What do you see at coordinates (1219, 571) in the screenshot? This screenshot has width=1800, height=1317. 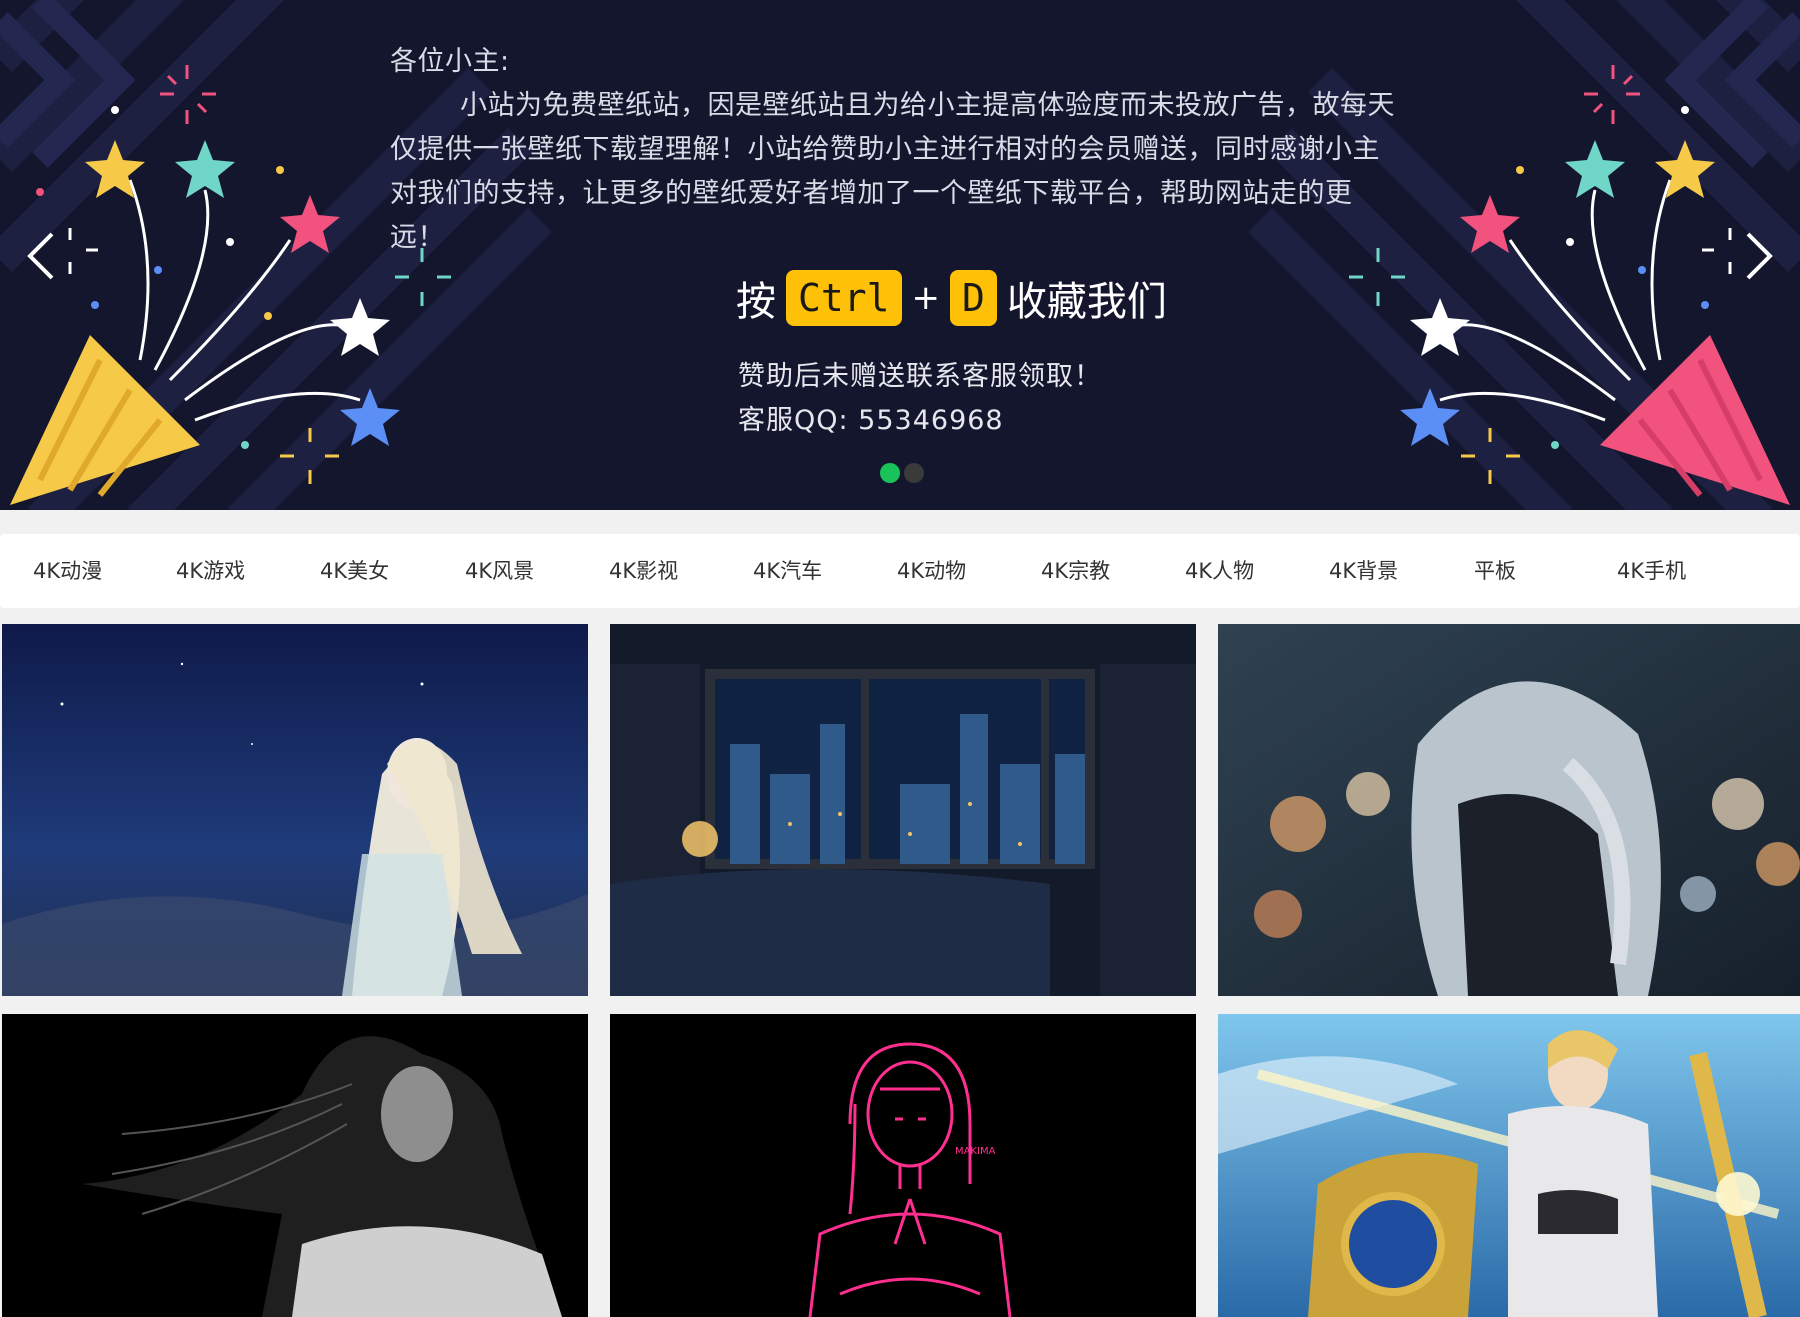 I see `category-4k-people: 4K人物` at bounding box center [1219, 571].